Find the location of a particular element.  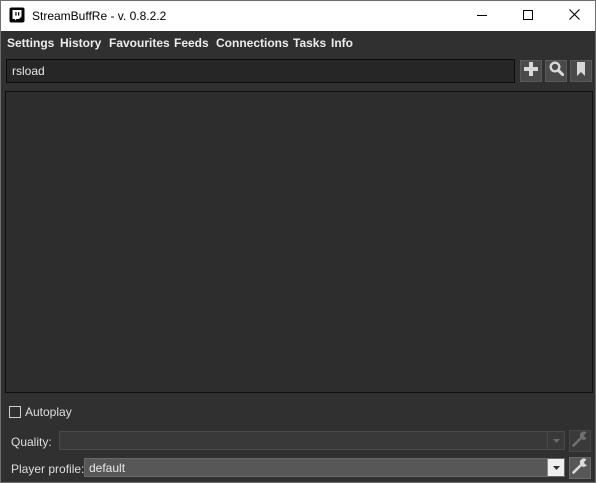

menu-tasks: Tasks is located at coordinates (309, 43).